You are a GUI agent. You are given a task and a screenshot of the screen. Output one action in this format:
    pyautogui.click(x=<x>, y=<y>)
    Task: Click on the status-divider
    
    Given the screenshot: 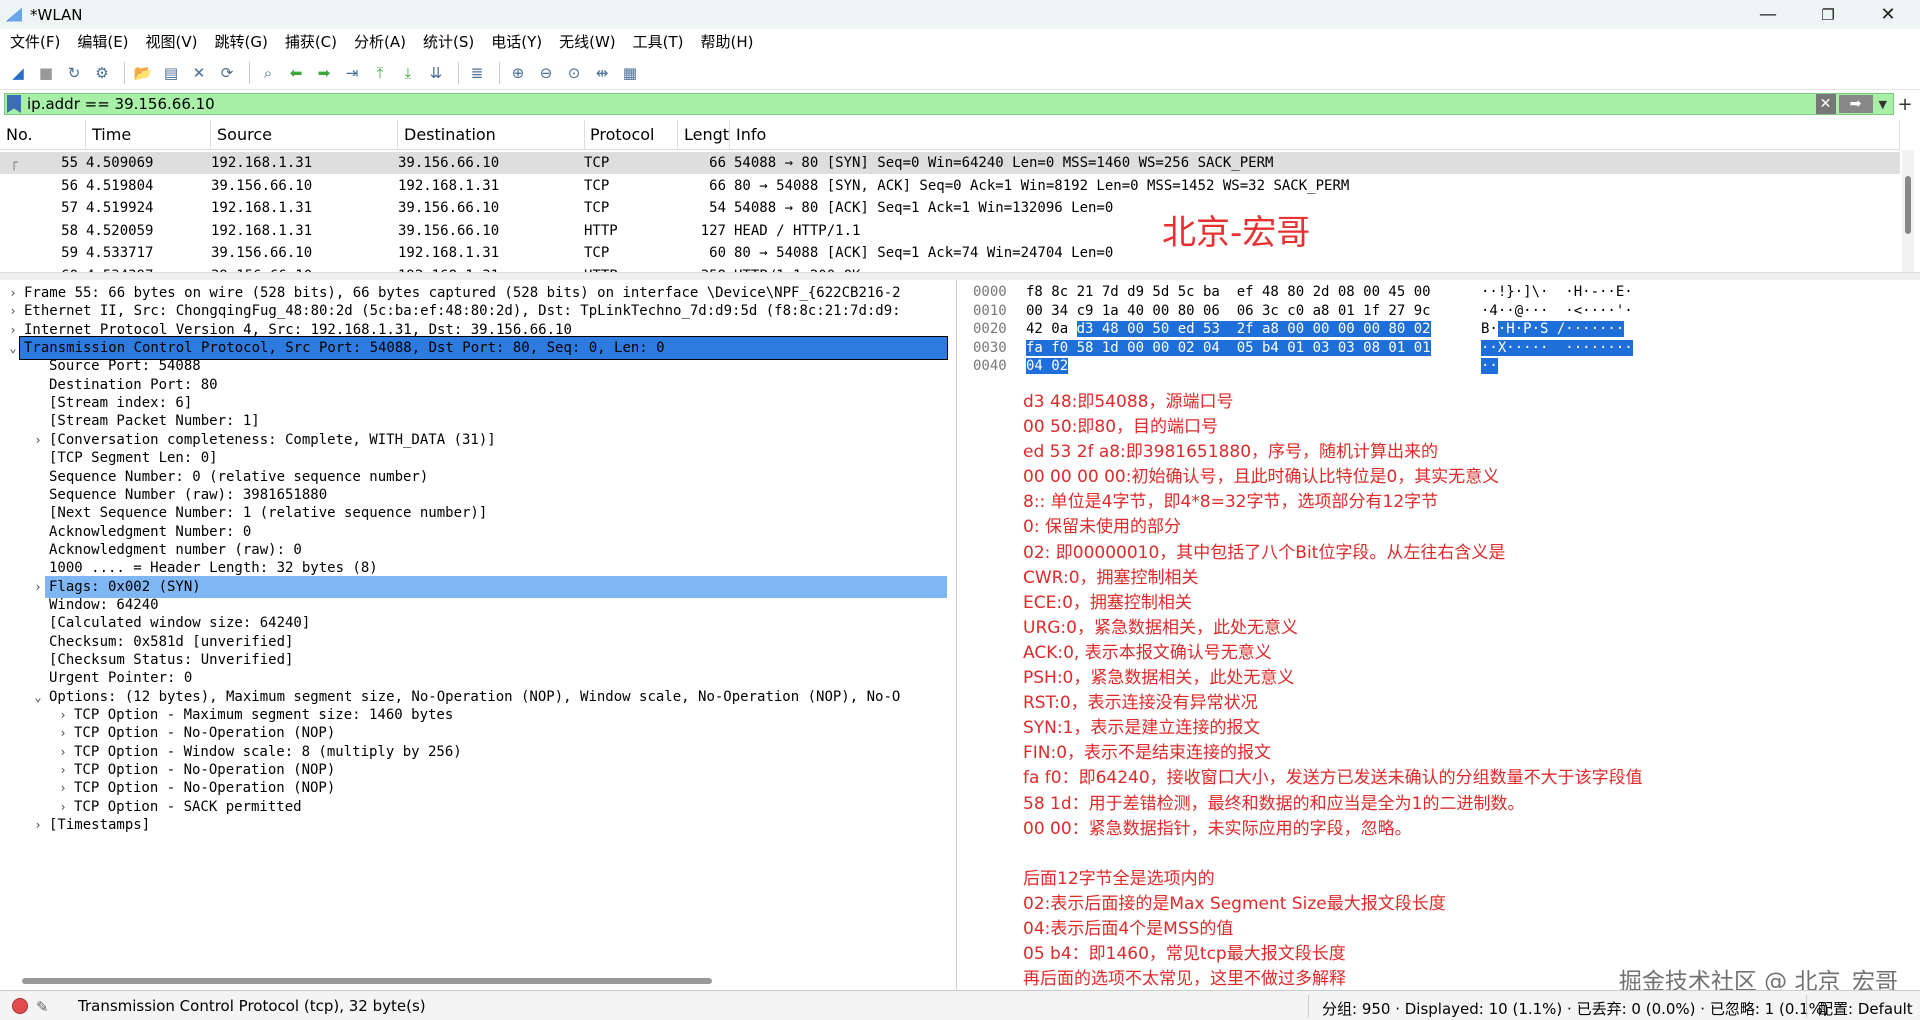 What is the action you would take?
    pyautogui.click(x=1806, y=1006)
    